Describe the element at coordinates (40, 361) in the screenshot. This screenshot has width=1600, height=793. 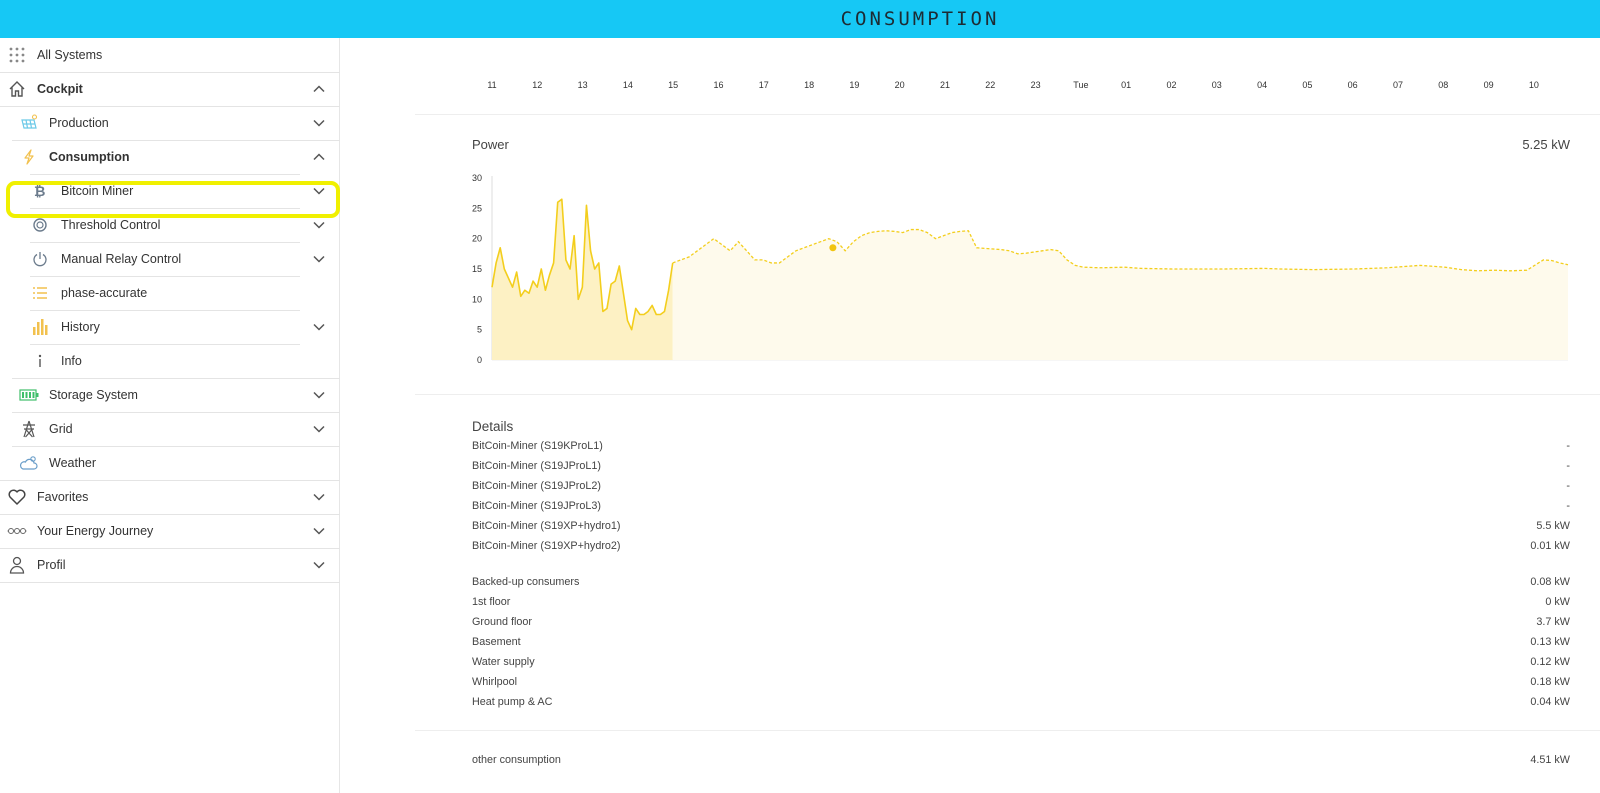
I see `info-icon` at that location.